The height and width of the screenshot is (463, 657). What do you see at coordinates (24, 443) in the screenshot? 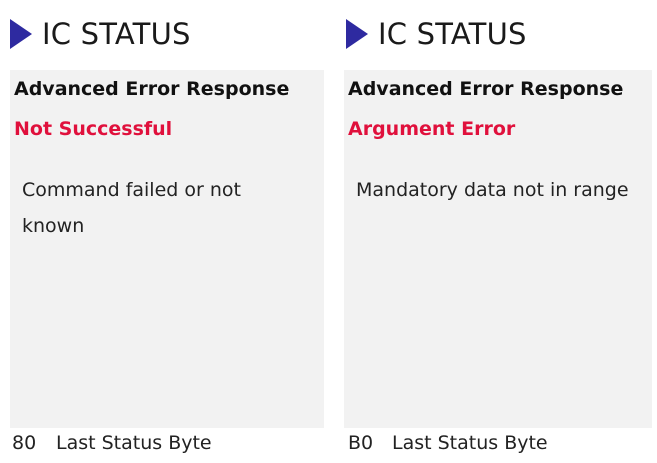
I see `status-byte-value: 80` at bounding box center [24, 443].